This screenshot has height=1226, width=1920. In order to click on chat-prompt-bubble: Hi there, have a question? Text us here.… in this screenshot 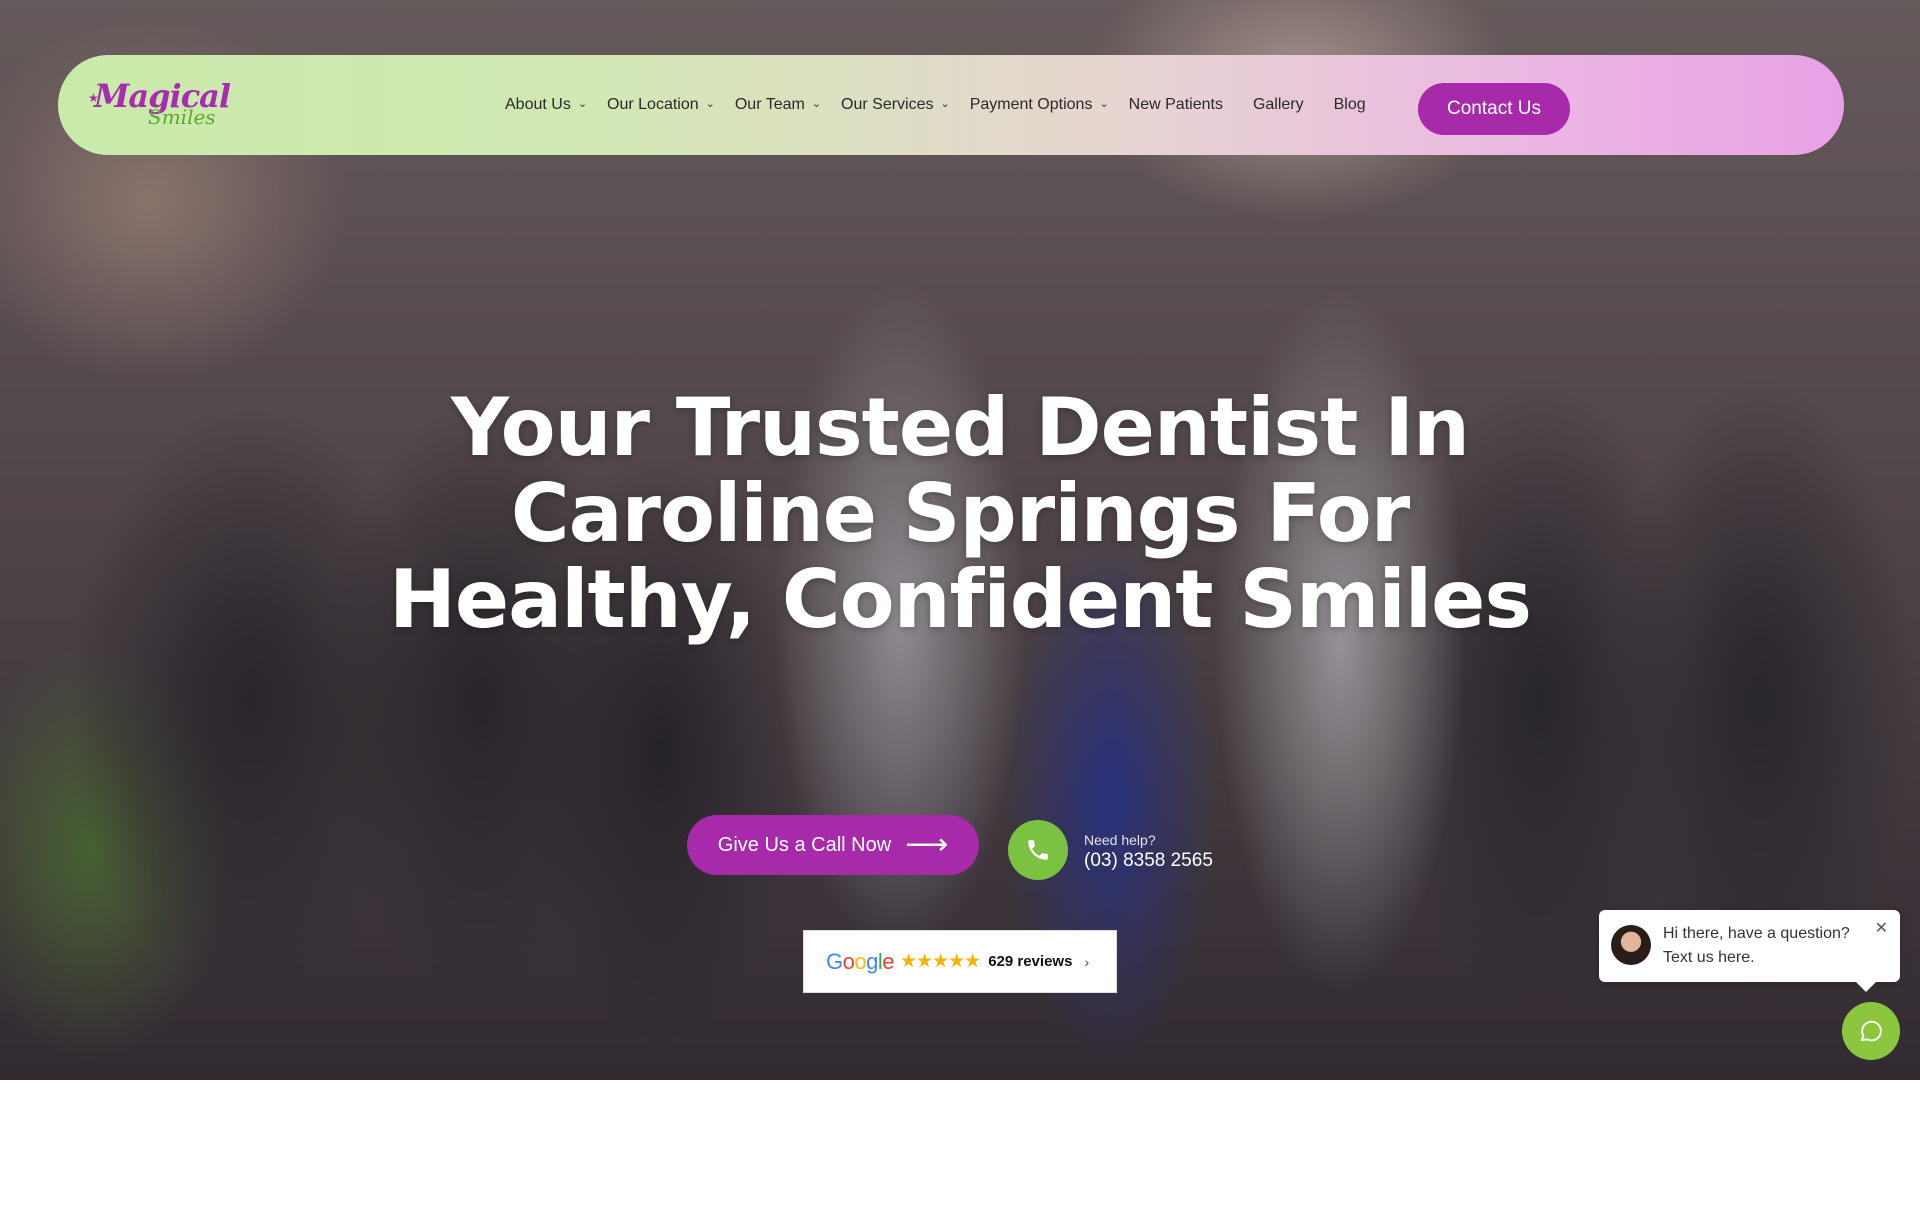, I will do `click(1749, 951)`.